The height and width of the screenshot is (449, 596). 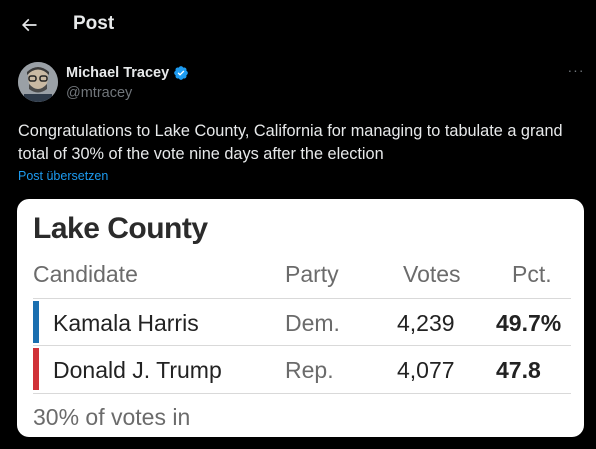 I want to click on more-options-button: ···, so click(x=576, y=72).